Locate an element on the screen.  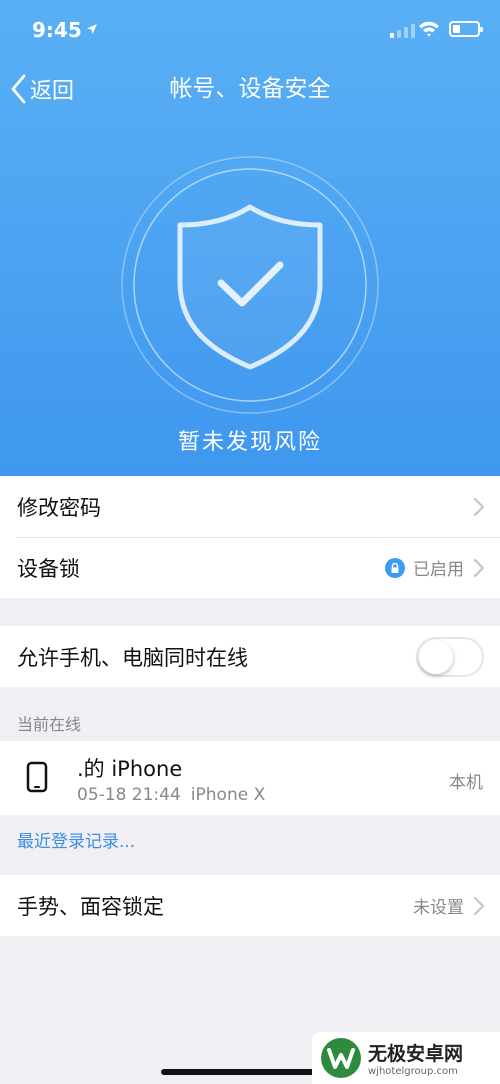
back-label: 返回 is located at coordinates (52, 91).